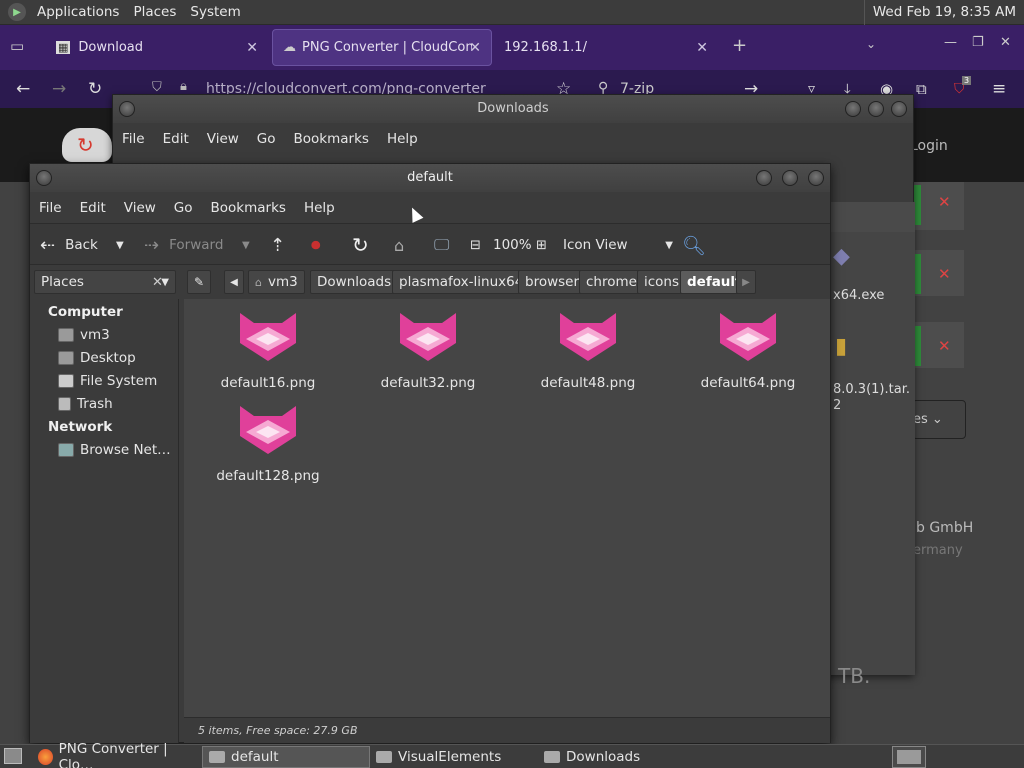 The width and height of the screenshot is (1024, 768). What do you see at coordinates (97, 358) in the screenshot?
I see `sidebar-item-desktop: Desktop` at bounding box center [97, 358].